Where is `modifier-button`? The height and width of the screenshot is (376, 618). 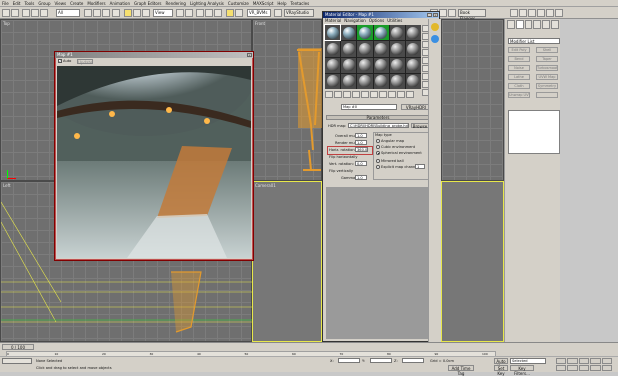 modifier-button is located at coordinates (547, 95).